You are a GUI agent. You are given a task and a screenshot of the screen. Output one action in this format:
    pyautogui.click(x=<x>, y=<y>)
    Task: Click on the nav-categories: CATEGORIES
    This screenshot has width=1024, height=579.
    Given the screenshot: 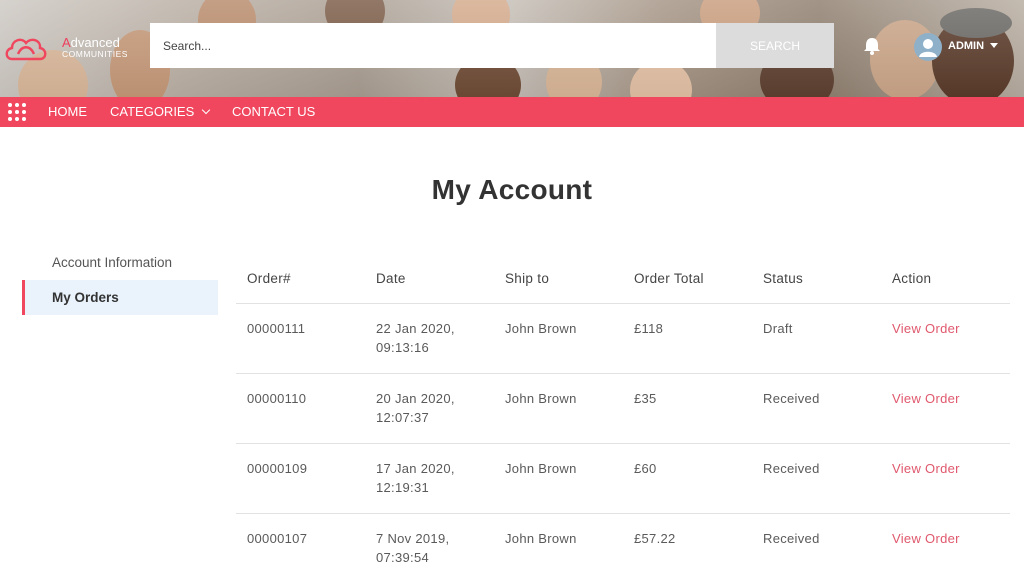 What is the action you would take?
    pyautogui.click(x=160, y=112)
    